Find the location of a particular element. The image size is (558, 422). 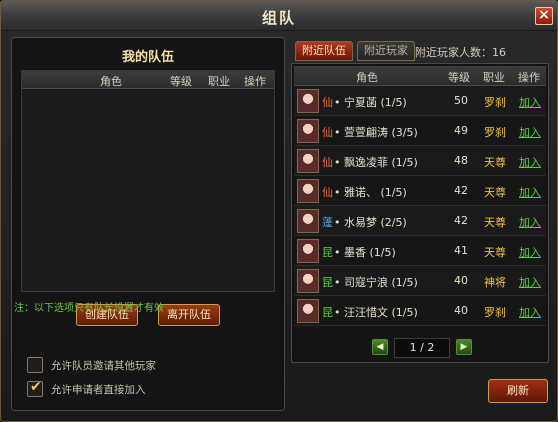

tab-nearby-teams: 附近队伍 is located at coordinates (324, 51).